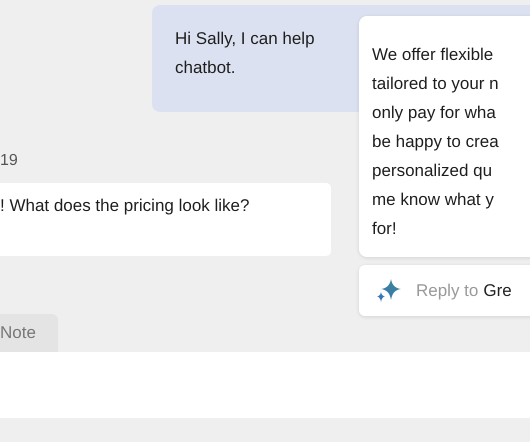 This screenshot has width=530, height=442. What do you see at coordinates (433, 55) in the screenshot?
I see `suggestion-text: We offer flexible` at bounding box center [433, 55].